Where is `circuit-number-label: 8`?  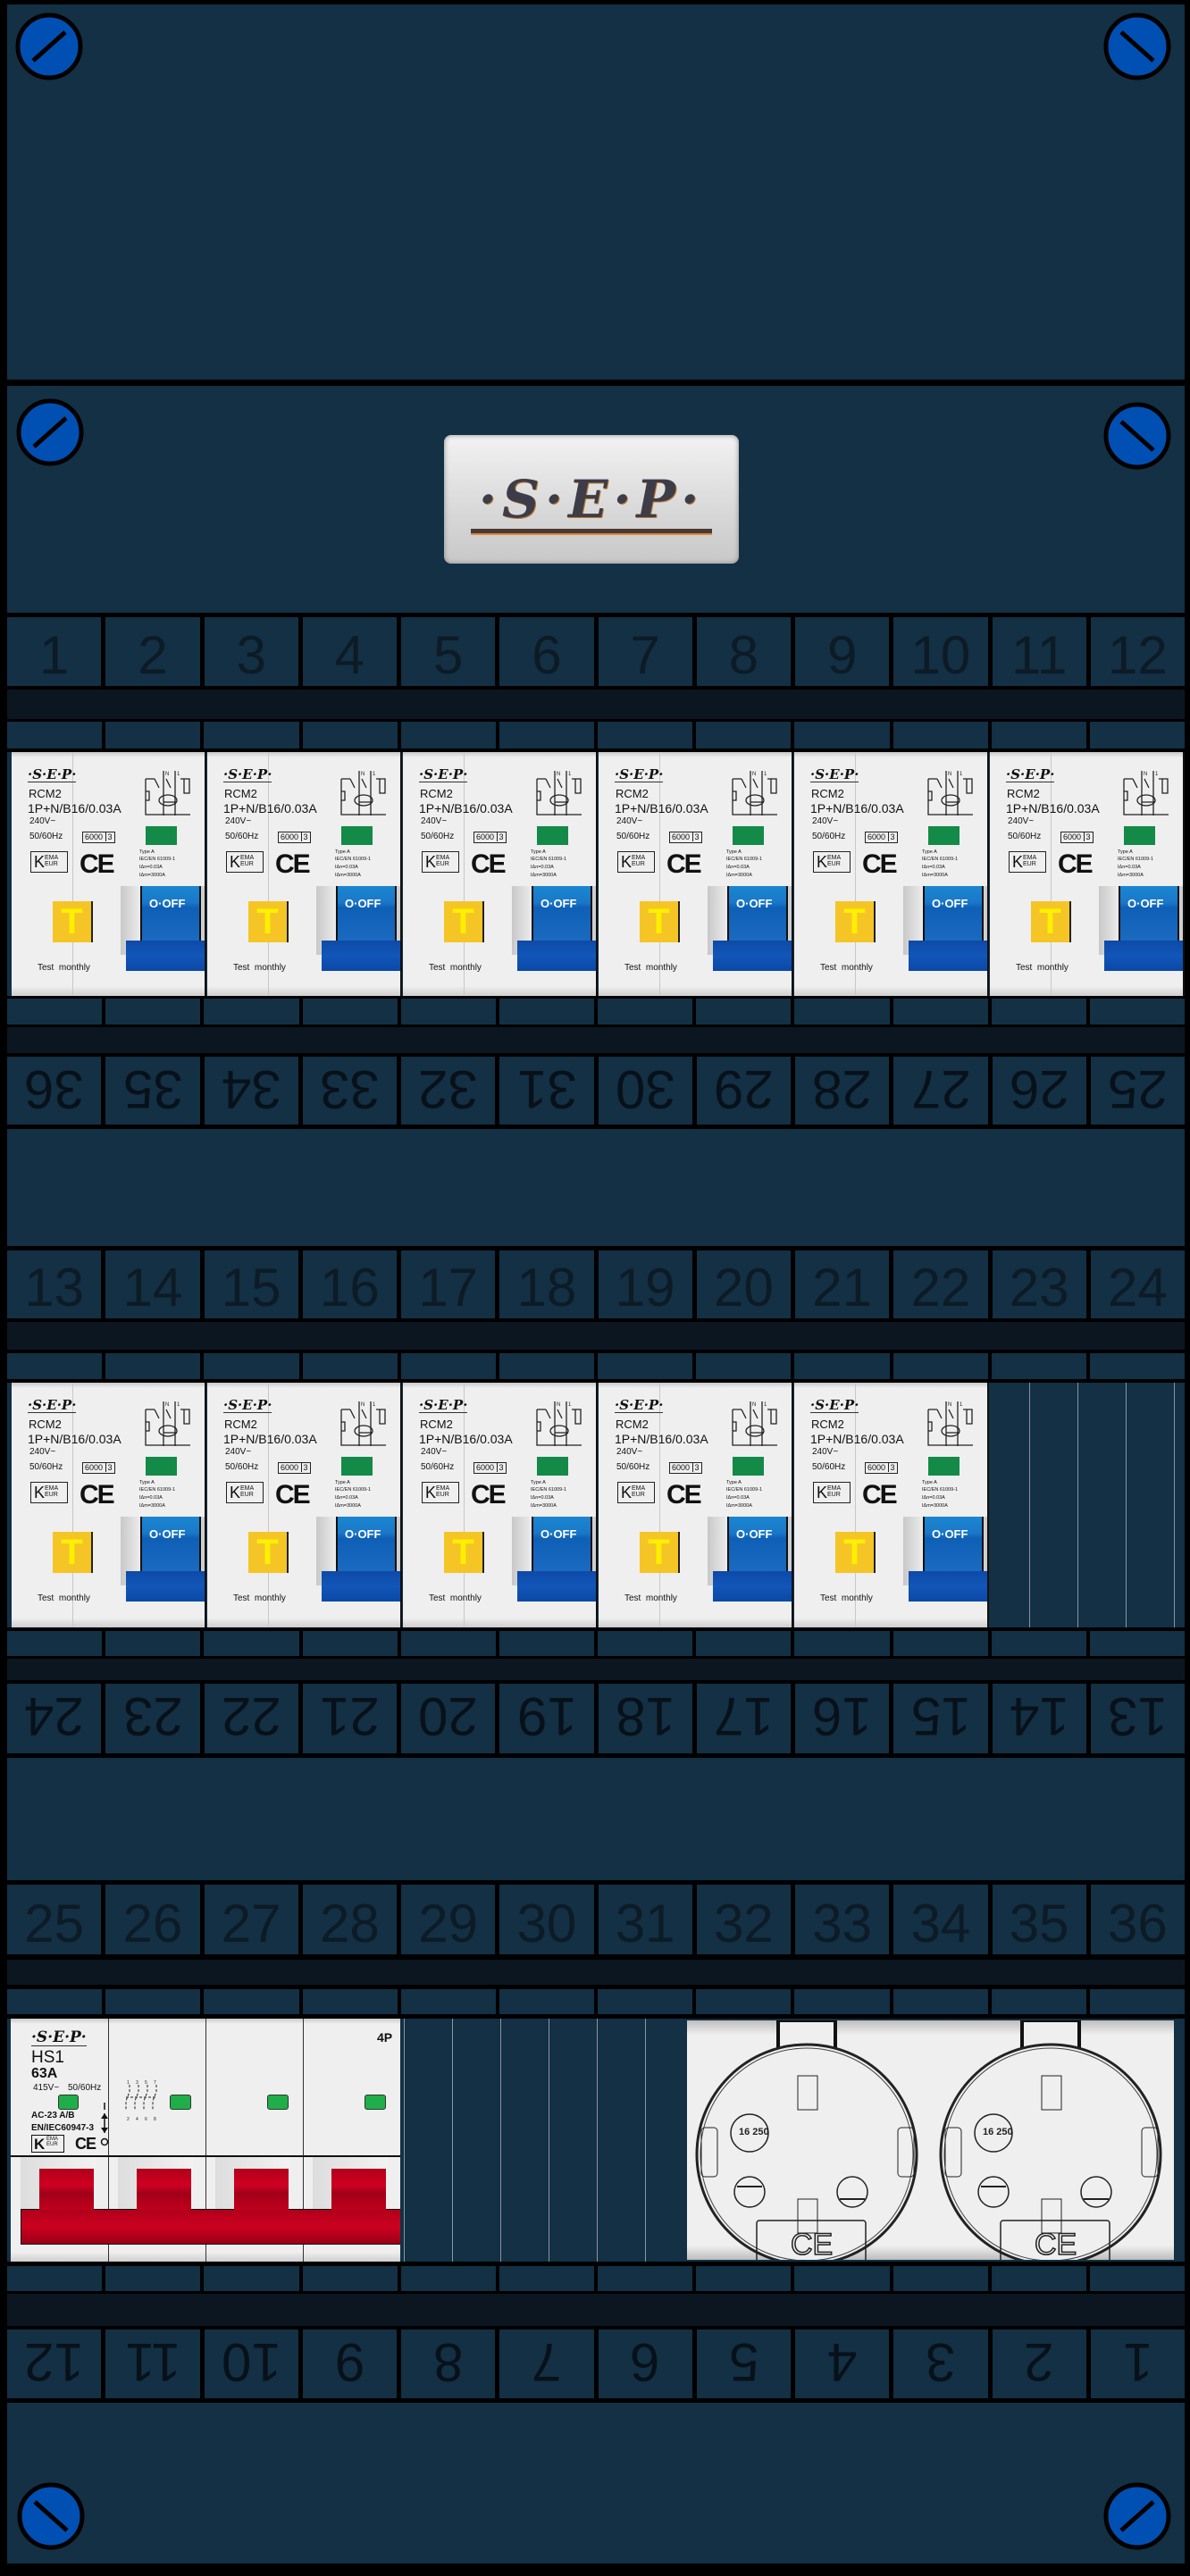
circuit-number-label: 8 is located at coordinates (449, 2364).